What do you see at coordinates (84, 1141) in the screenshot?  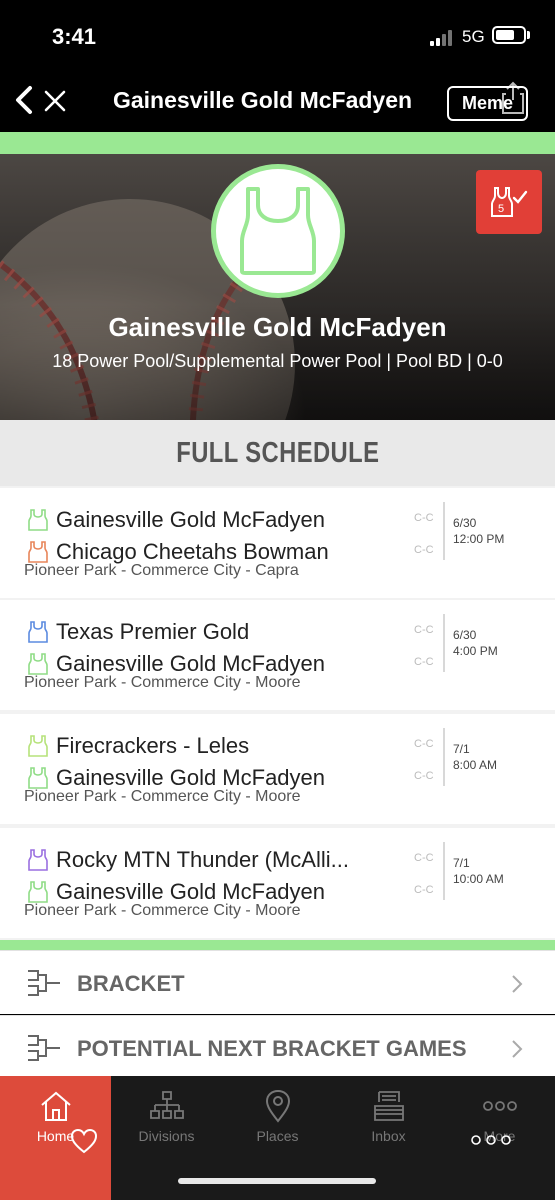 I see `heart-icon` at bounding box center [84, 1141].